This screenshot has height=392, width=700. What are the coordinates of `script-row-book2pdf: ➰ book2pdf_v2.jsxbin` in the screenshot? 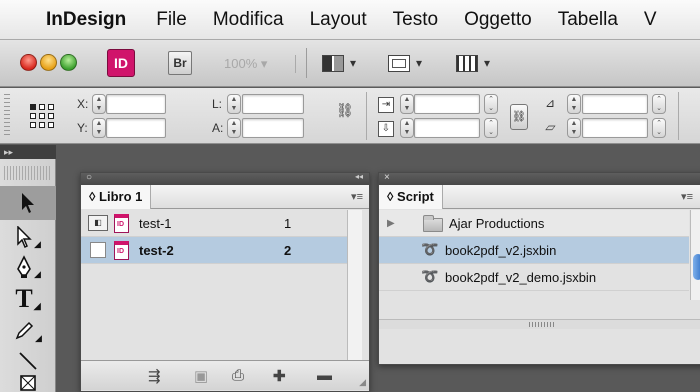 It's located at (534, 250).